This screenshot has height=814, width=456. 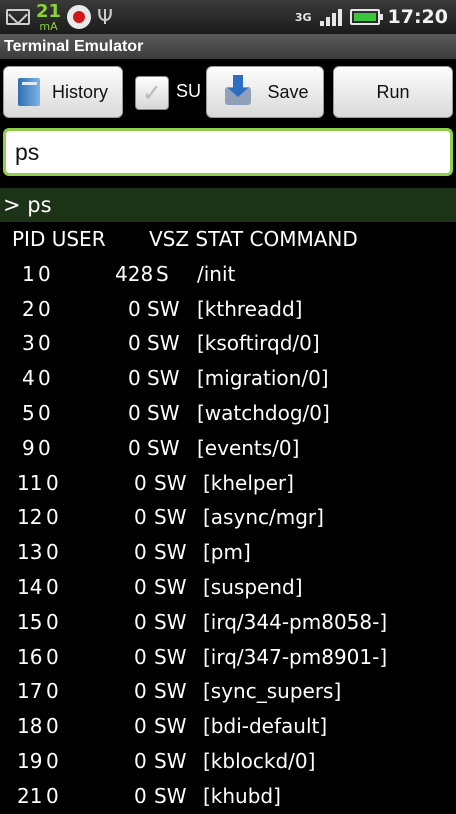 I want to click on book-icon, so click(x=28, y=92).